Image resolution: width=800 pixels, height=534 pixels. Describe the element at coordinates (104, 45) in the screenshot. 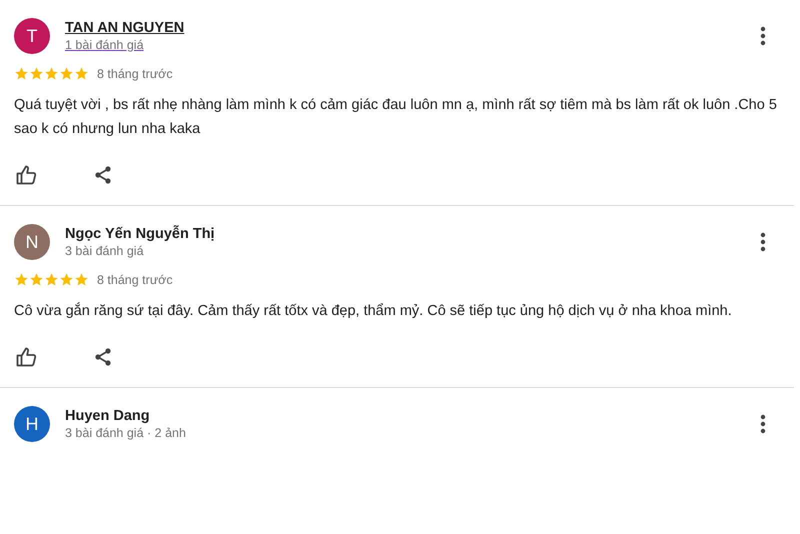

I see `review-count: 1 bài đánh giá` at that location.